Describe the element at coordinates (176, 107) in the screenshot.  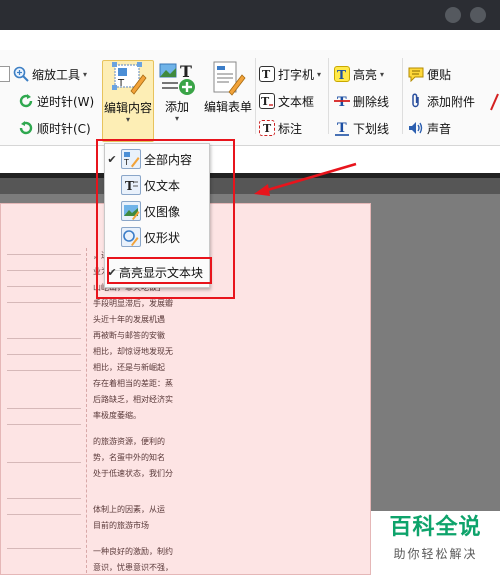
I see `add-label: 添加` at that location.